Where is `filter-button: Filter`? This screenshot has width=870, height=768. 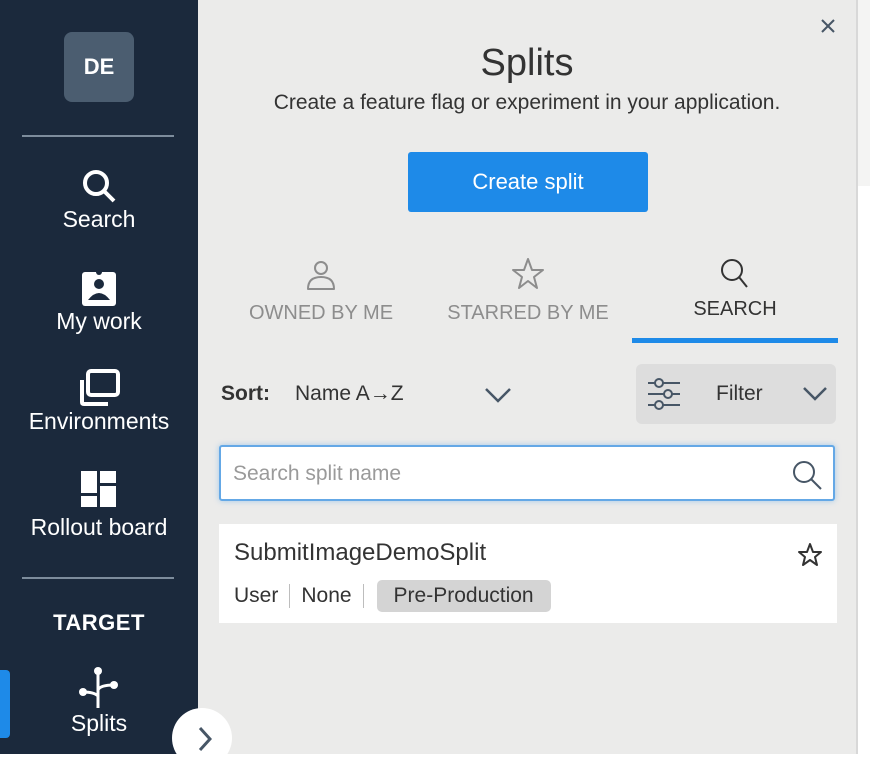
filter-button: Filter is located at coordinates (736, 394).